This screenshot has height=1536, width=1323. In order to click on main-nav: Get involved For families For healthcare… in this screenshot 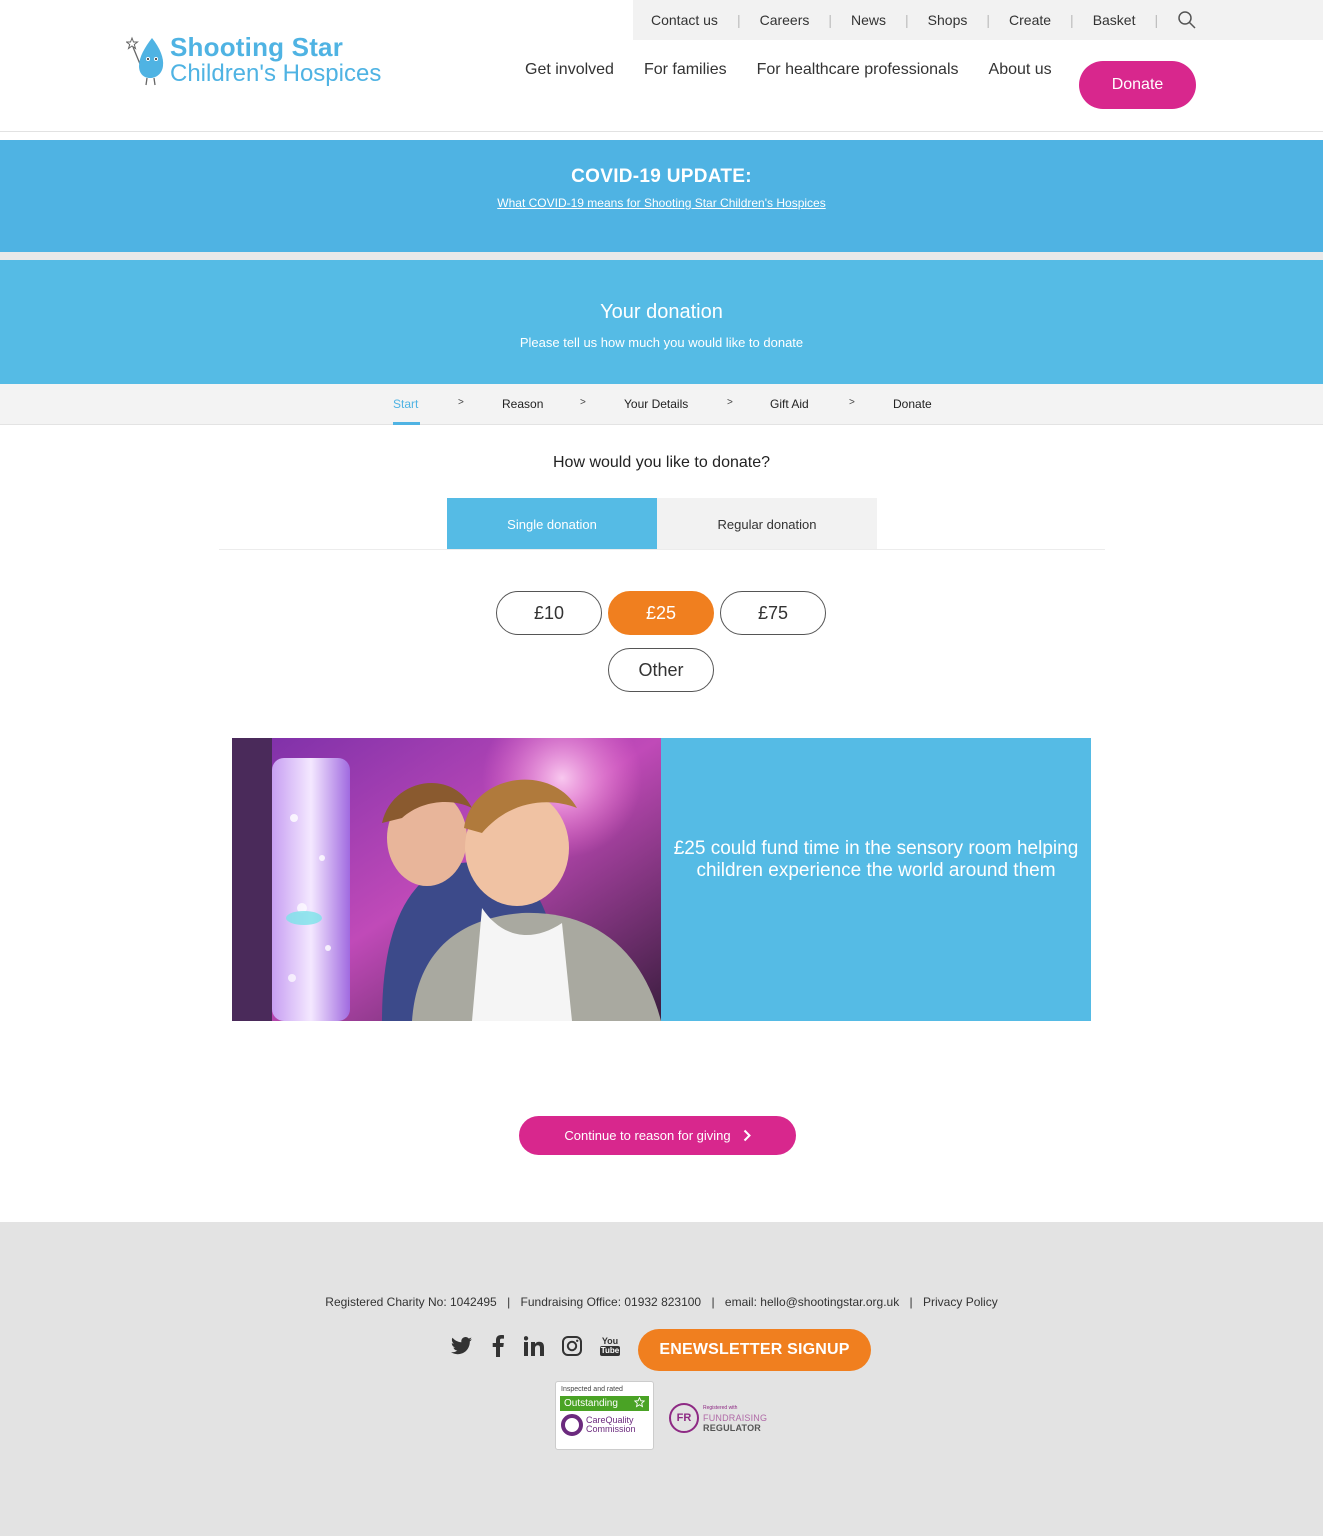, I will do `click(788, 70)`.